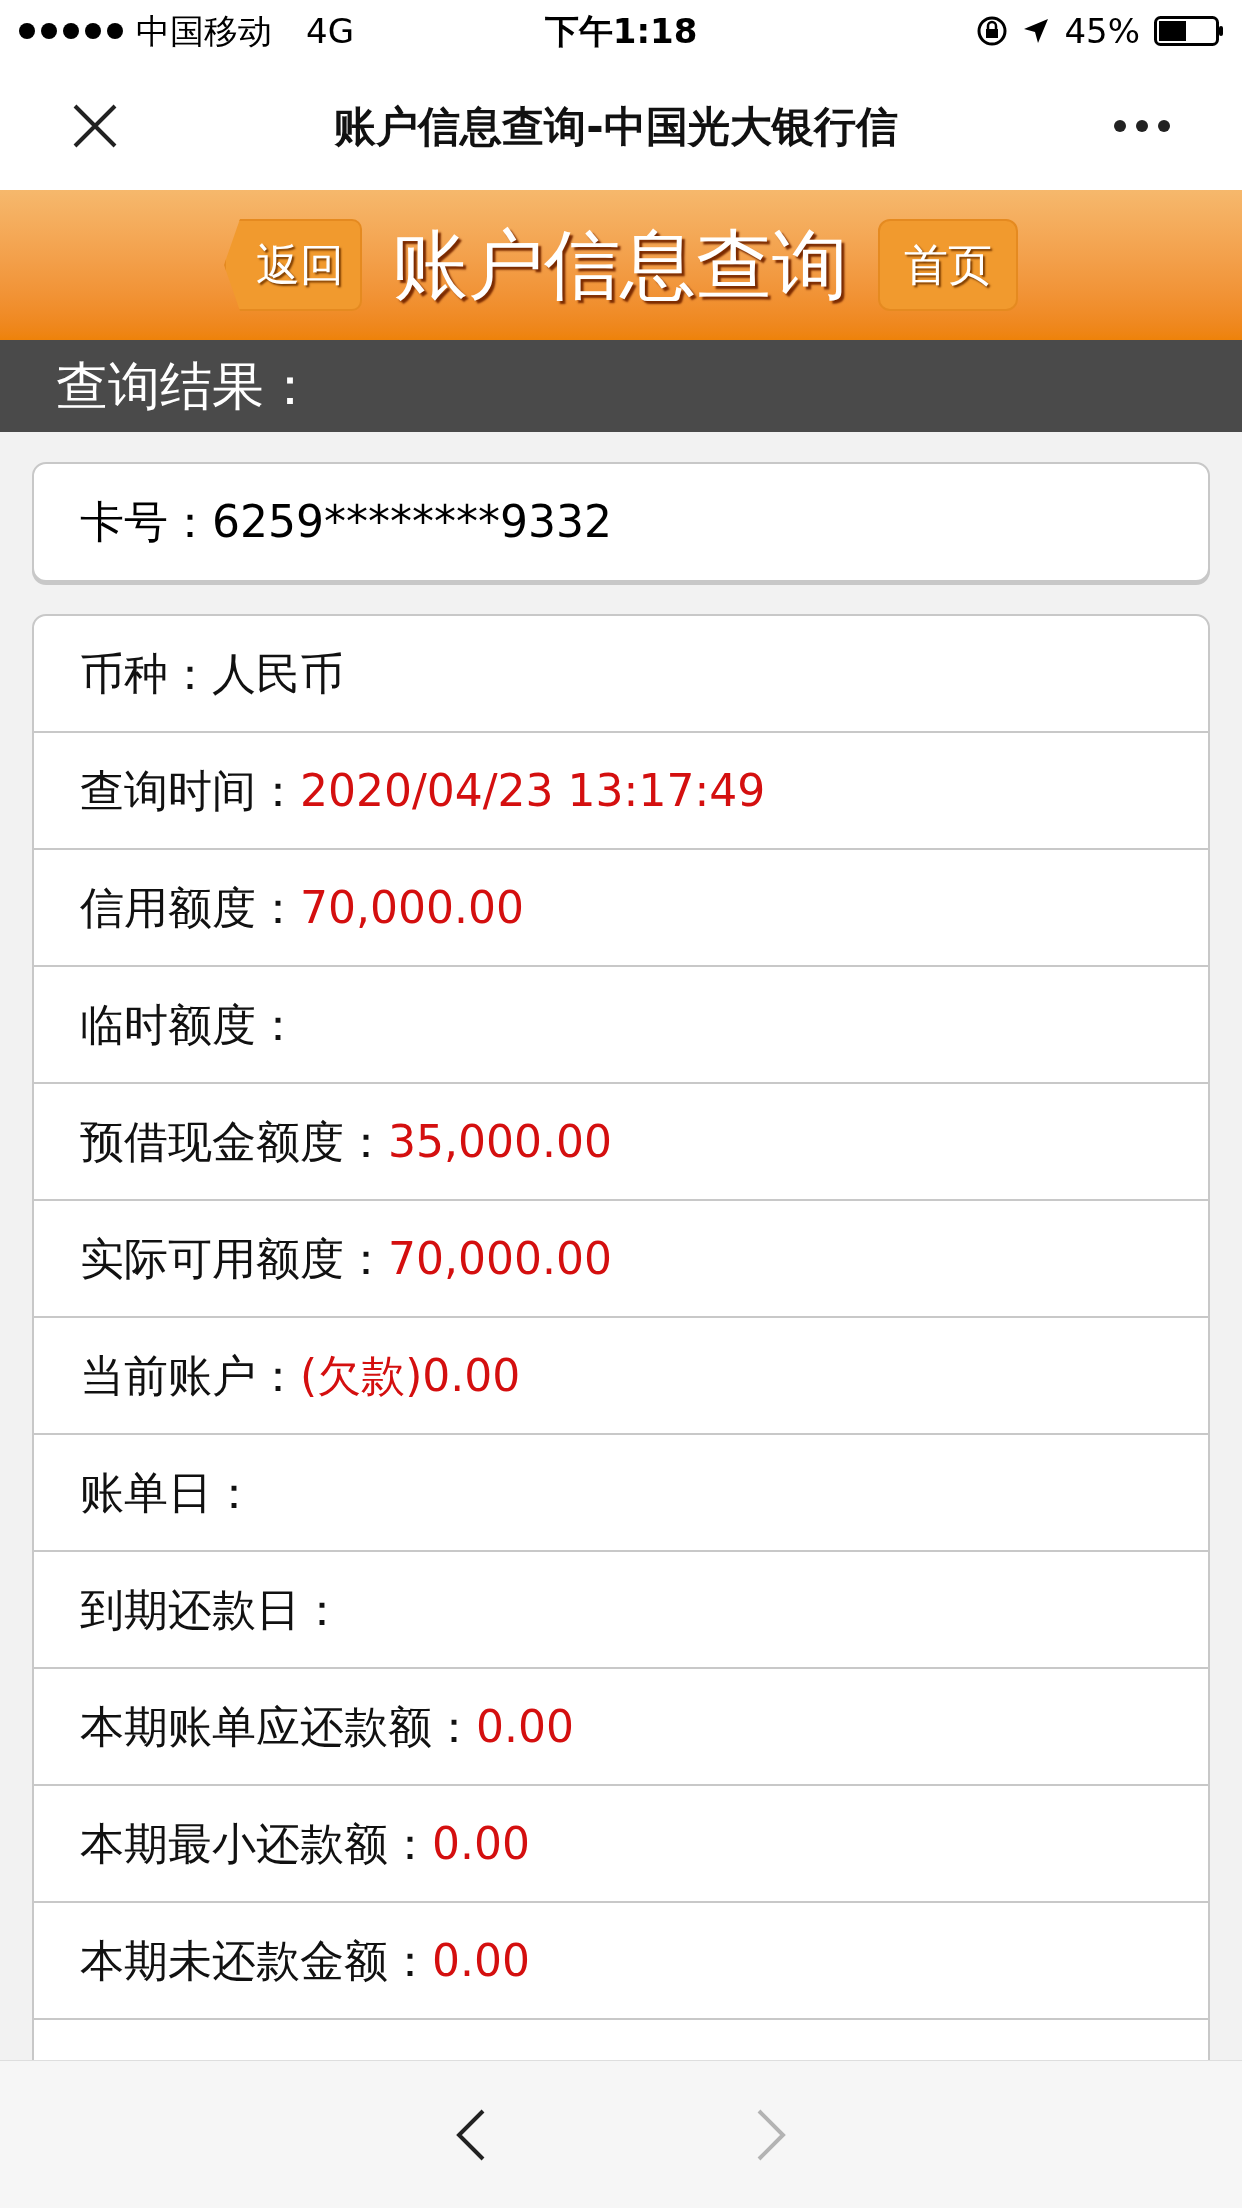 The height and width of the screenshot is (2208, 1242). What do you see at coordinates (992, 31) in the screenshot?
I see `rotation-lock-icon` at bounding box center [992, 31].